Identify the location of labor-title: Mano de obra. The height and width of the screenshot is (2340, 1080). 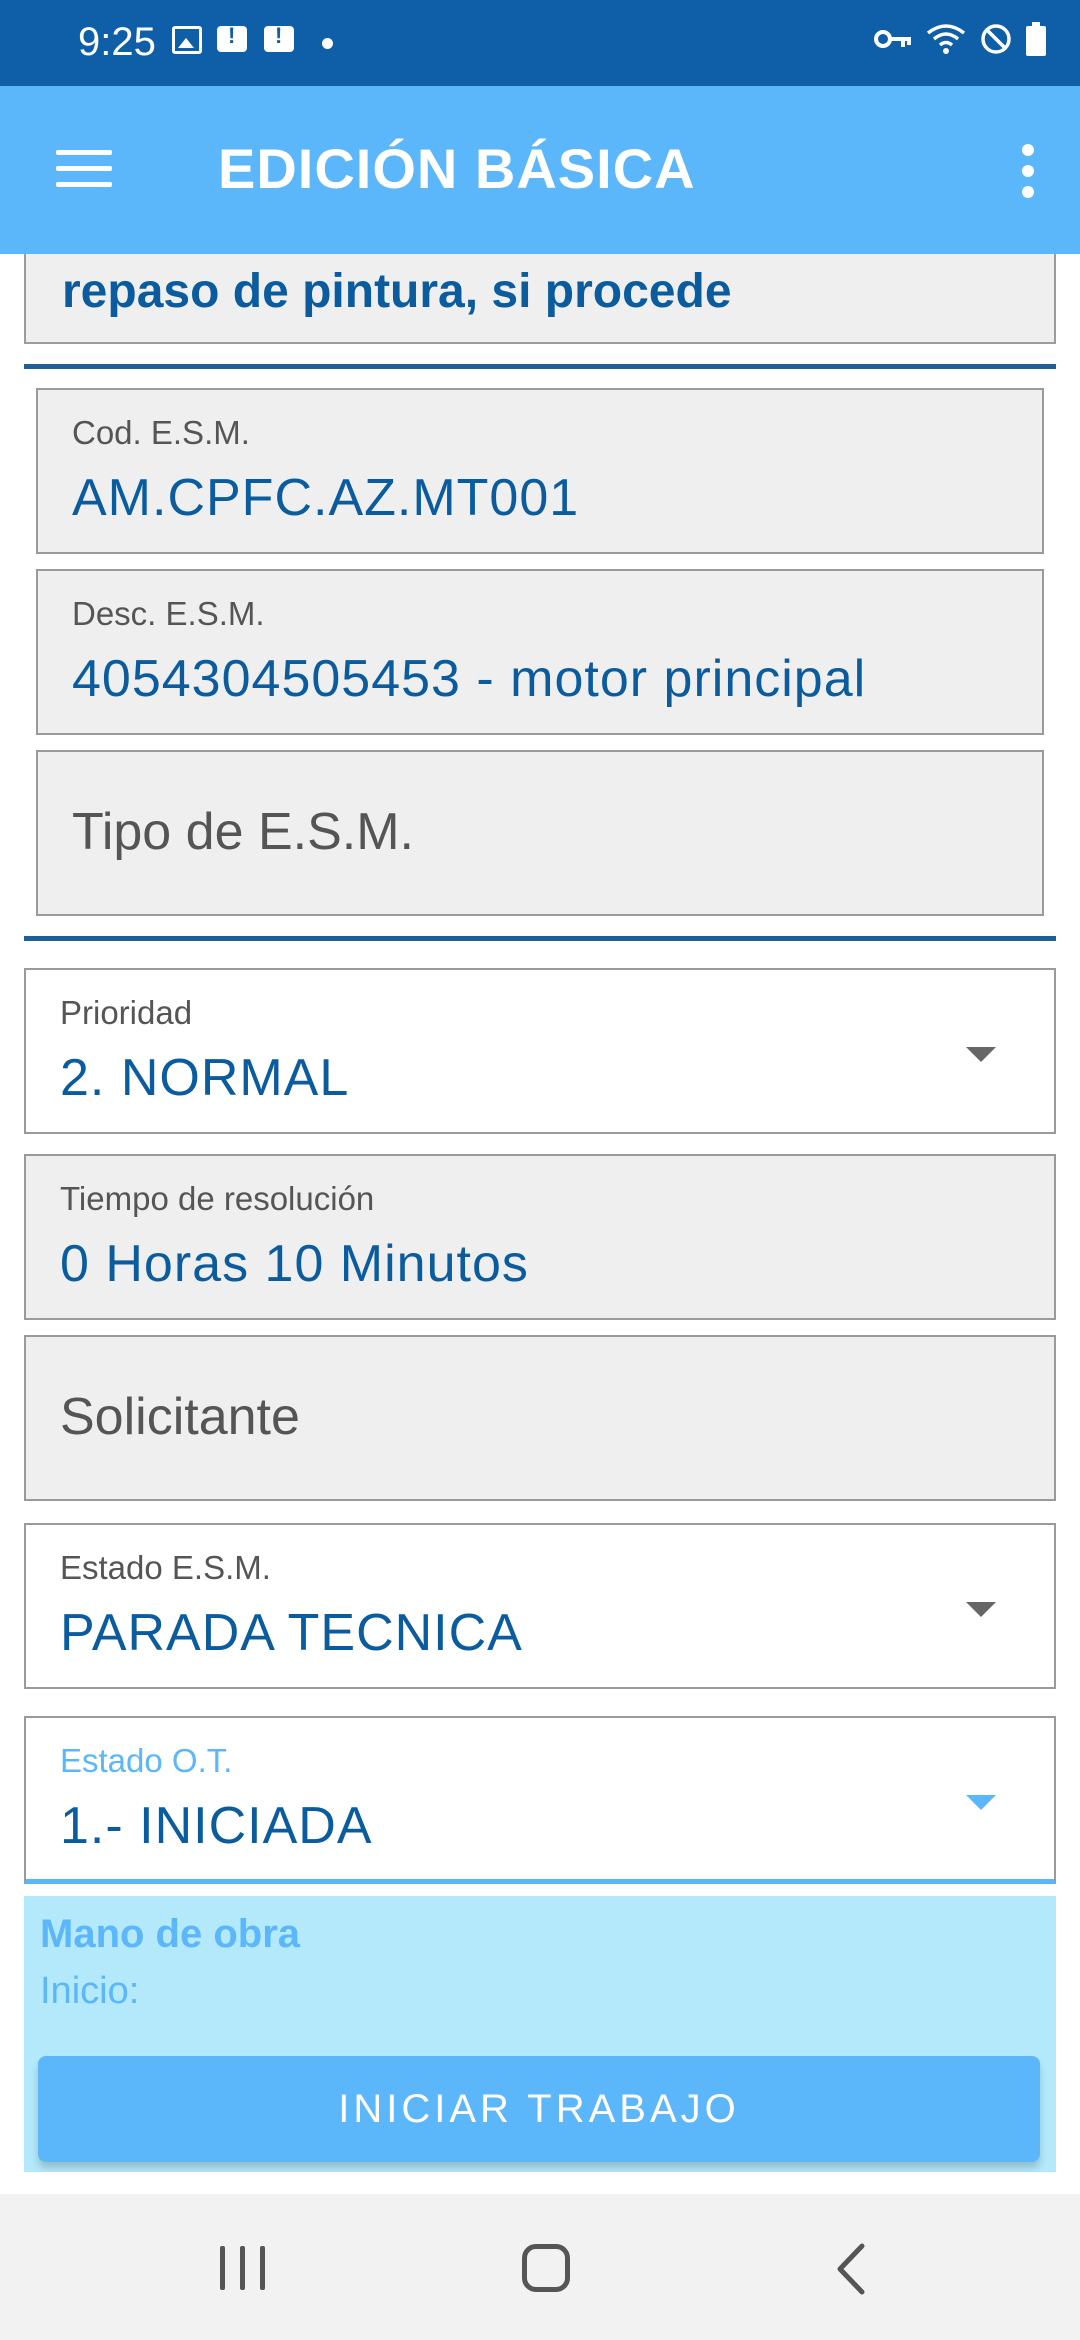
(170, 1934).